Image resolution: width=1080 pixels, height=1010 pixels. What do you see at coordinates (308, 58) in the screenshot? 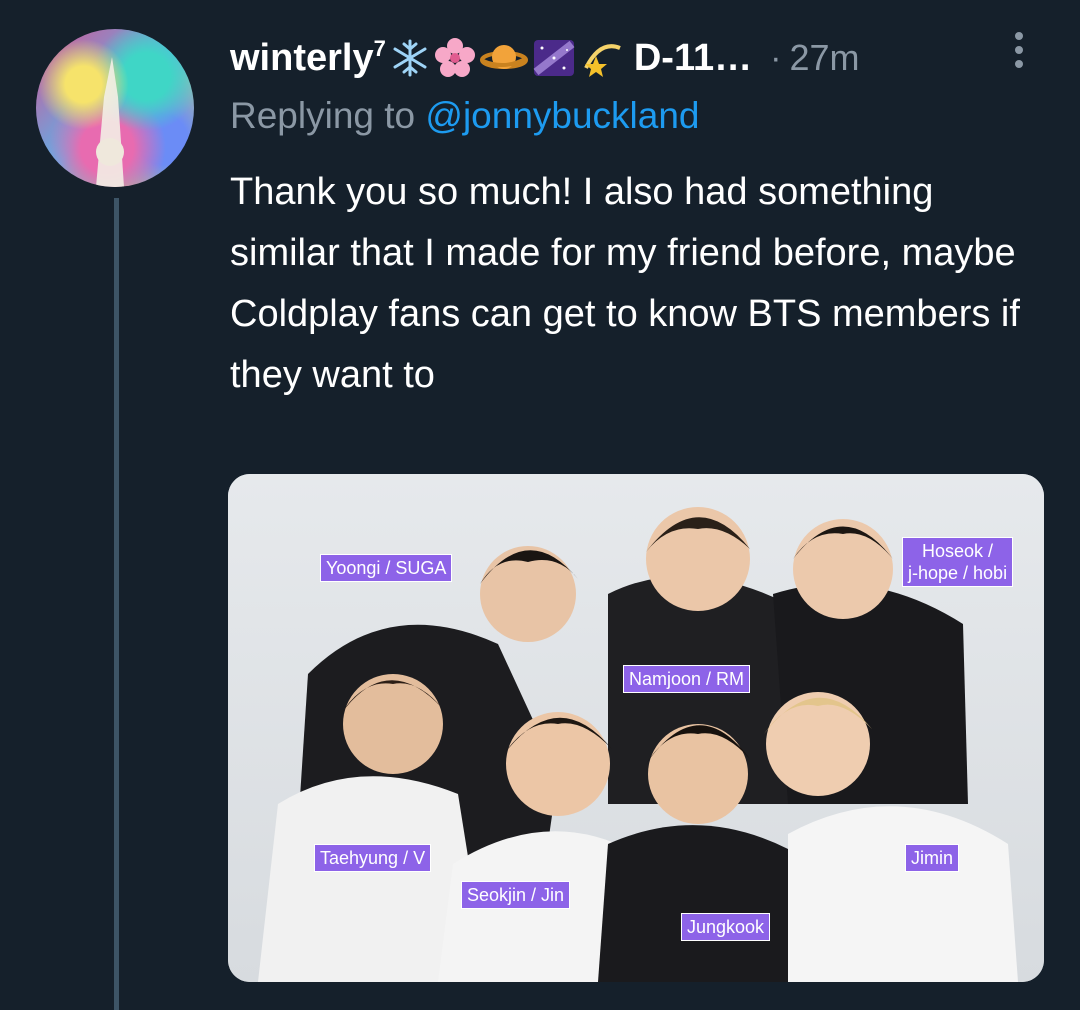
I see `display-name: winterly7` at bounding box center [308, 58].